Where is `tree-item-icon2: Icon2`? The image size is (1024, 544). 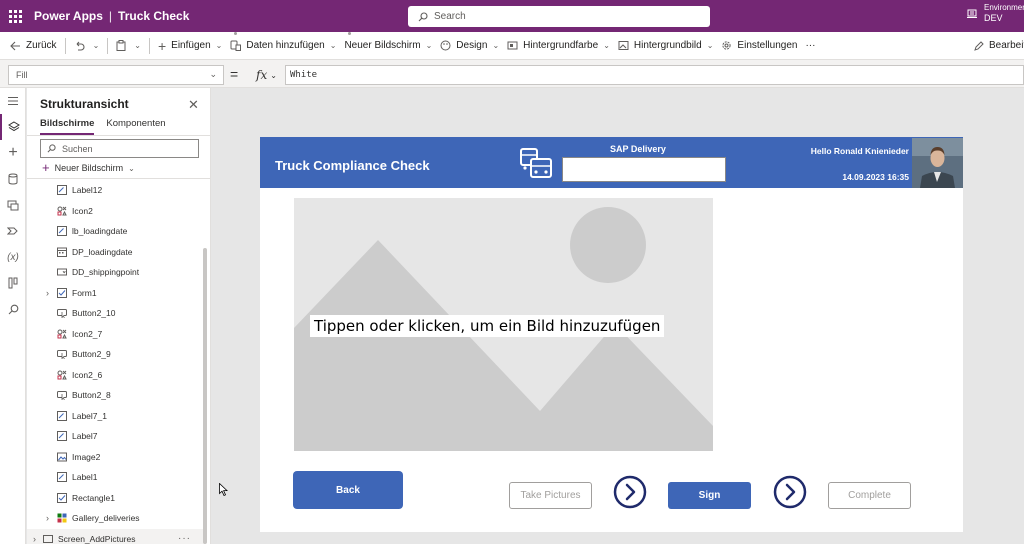 tree-item-icon2: Icon2 is located at coordinates (116, 211).